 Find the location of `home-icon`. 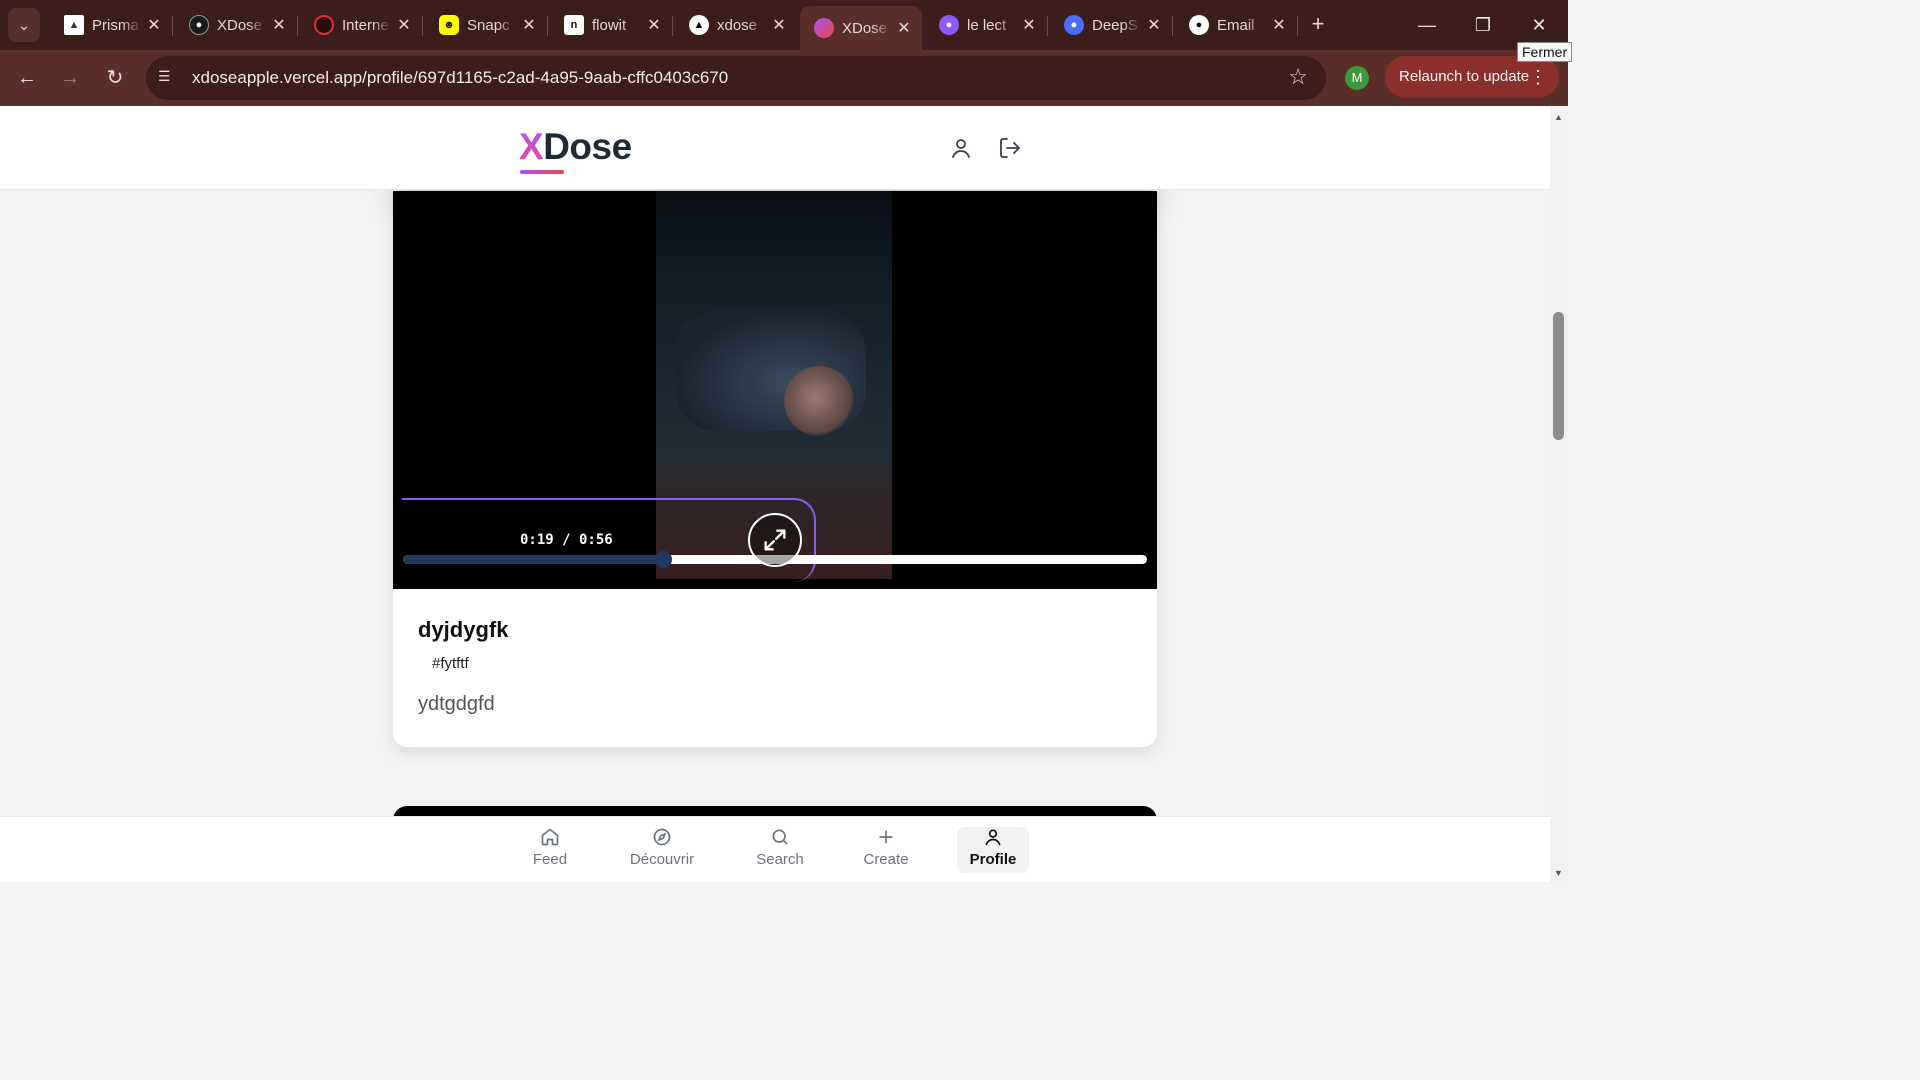

home-icon is located at coordinates (550, 837).